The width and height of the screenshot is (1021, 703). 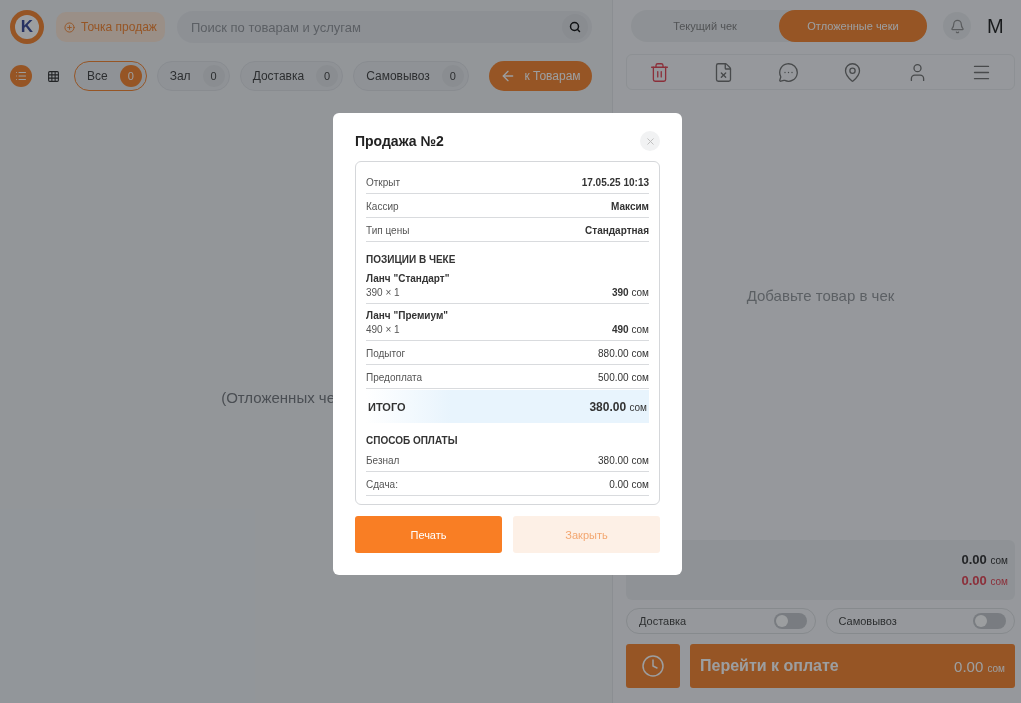 I want to click on dialog-title: Продажа №2, so click(x=399, y=141).